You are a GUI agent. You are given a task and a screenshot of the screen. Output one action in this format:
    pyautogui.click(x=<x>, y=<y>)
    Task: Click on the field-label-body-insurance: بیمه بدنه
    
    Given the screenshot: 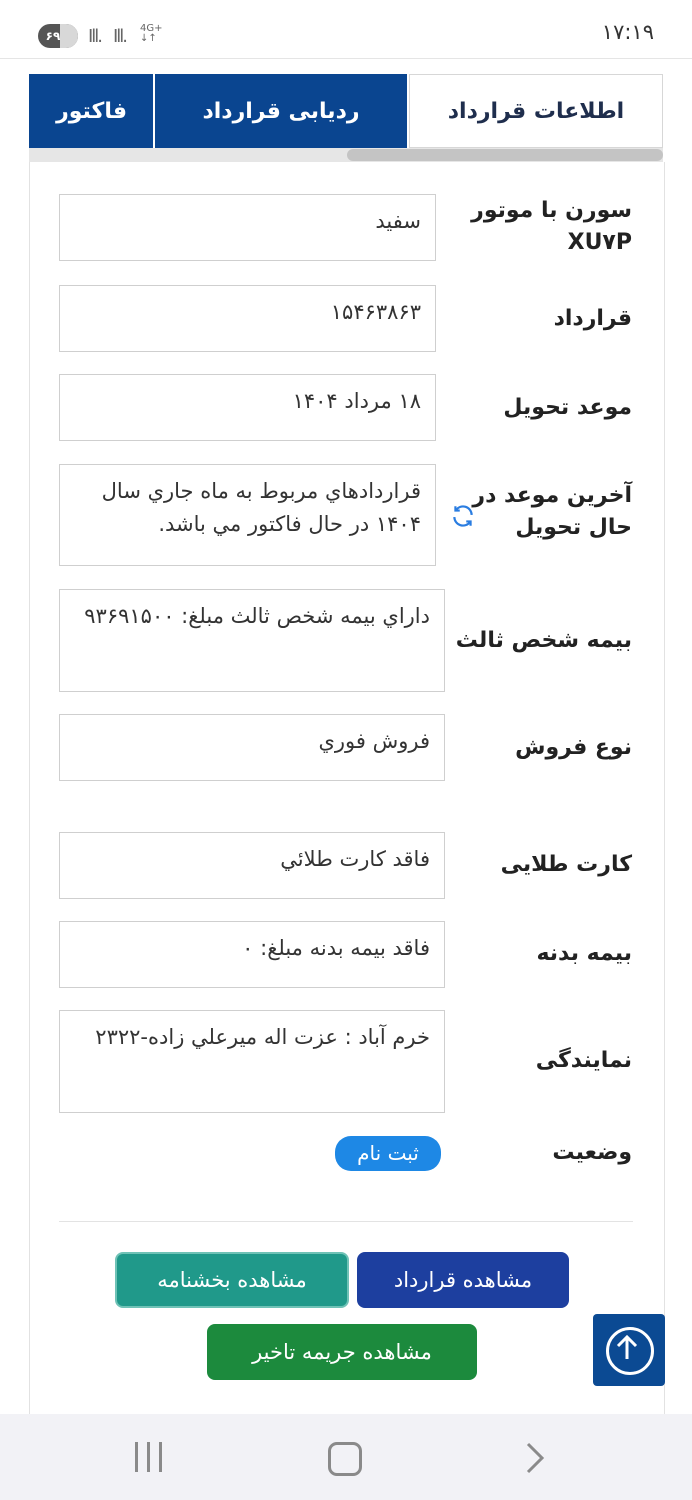 What is the action you would take?
    pyautogui.click(x=584, y=953)
    